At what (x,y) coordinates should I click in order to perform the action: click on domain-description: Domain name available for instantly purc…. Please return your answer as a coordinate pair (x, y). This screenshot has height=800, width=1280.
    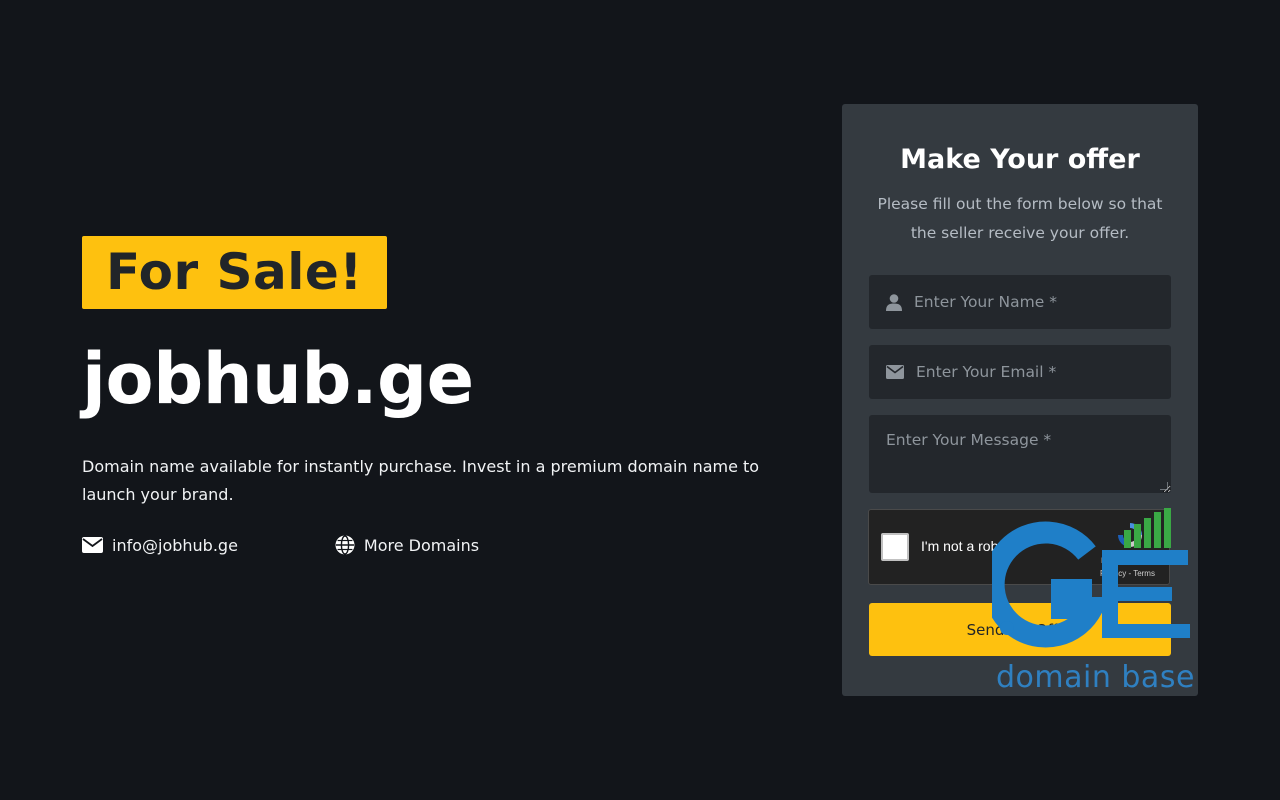
    Looking at the image, I should click on (421, 480).